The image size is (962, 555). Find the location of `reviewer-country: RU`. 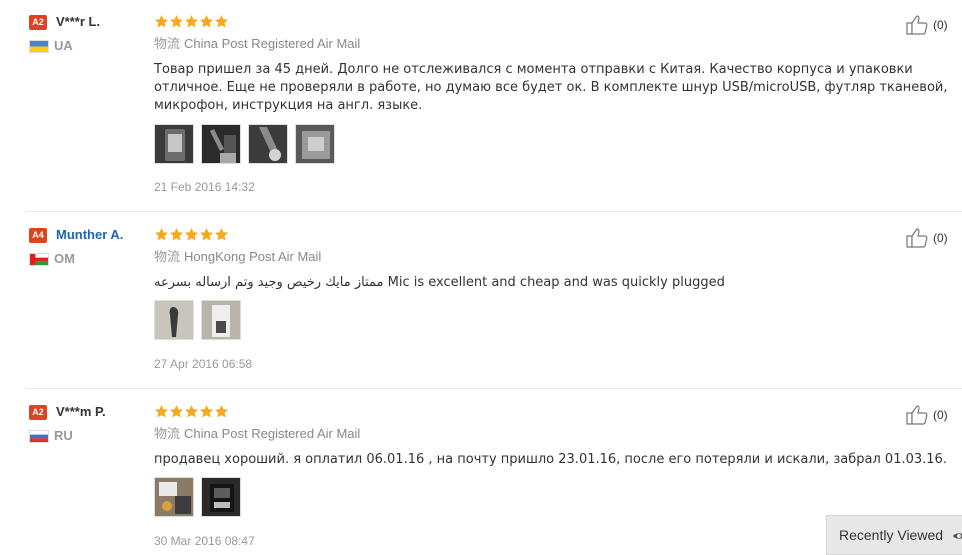

reviewer-country: RU is located at coordinates (63, 435).